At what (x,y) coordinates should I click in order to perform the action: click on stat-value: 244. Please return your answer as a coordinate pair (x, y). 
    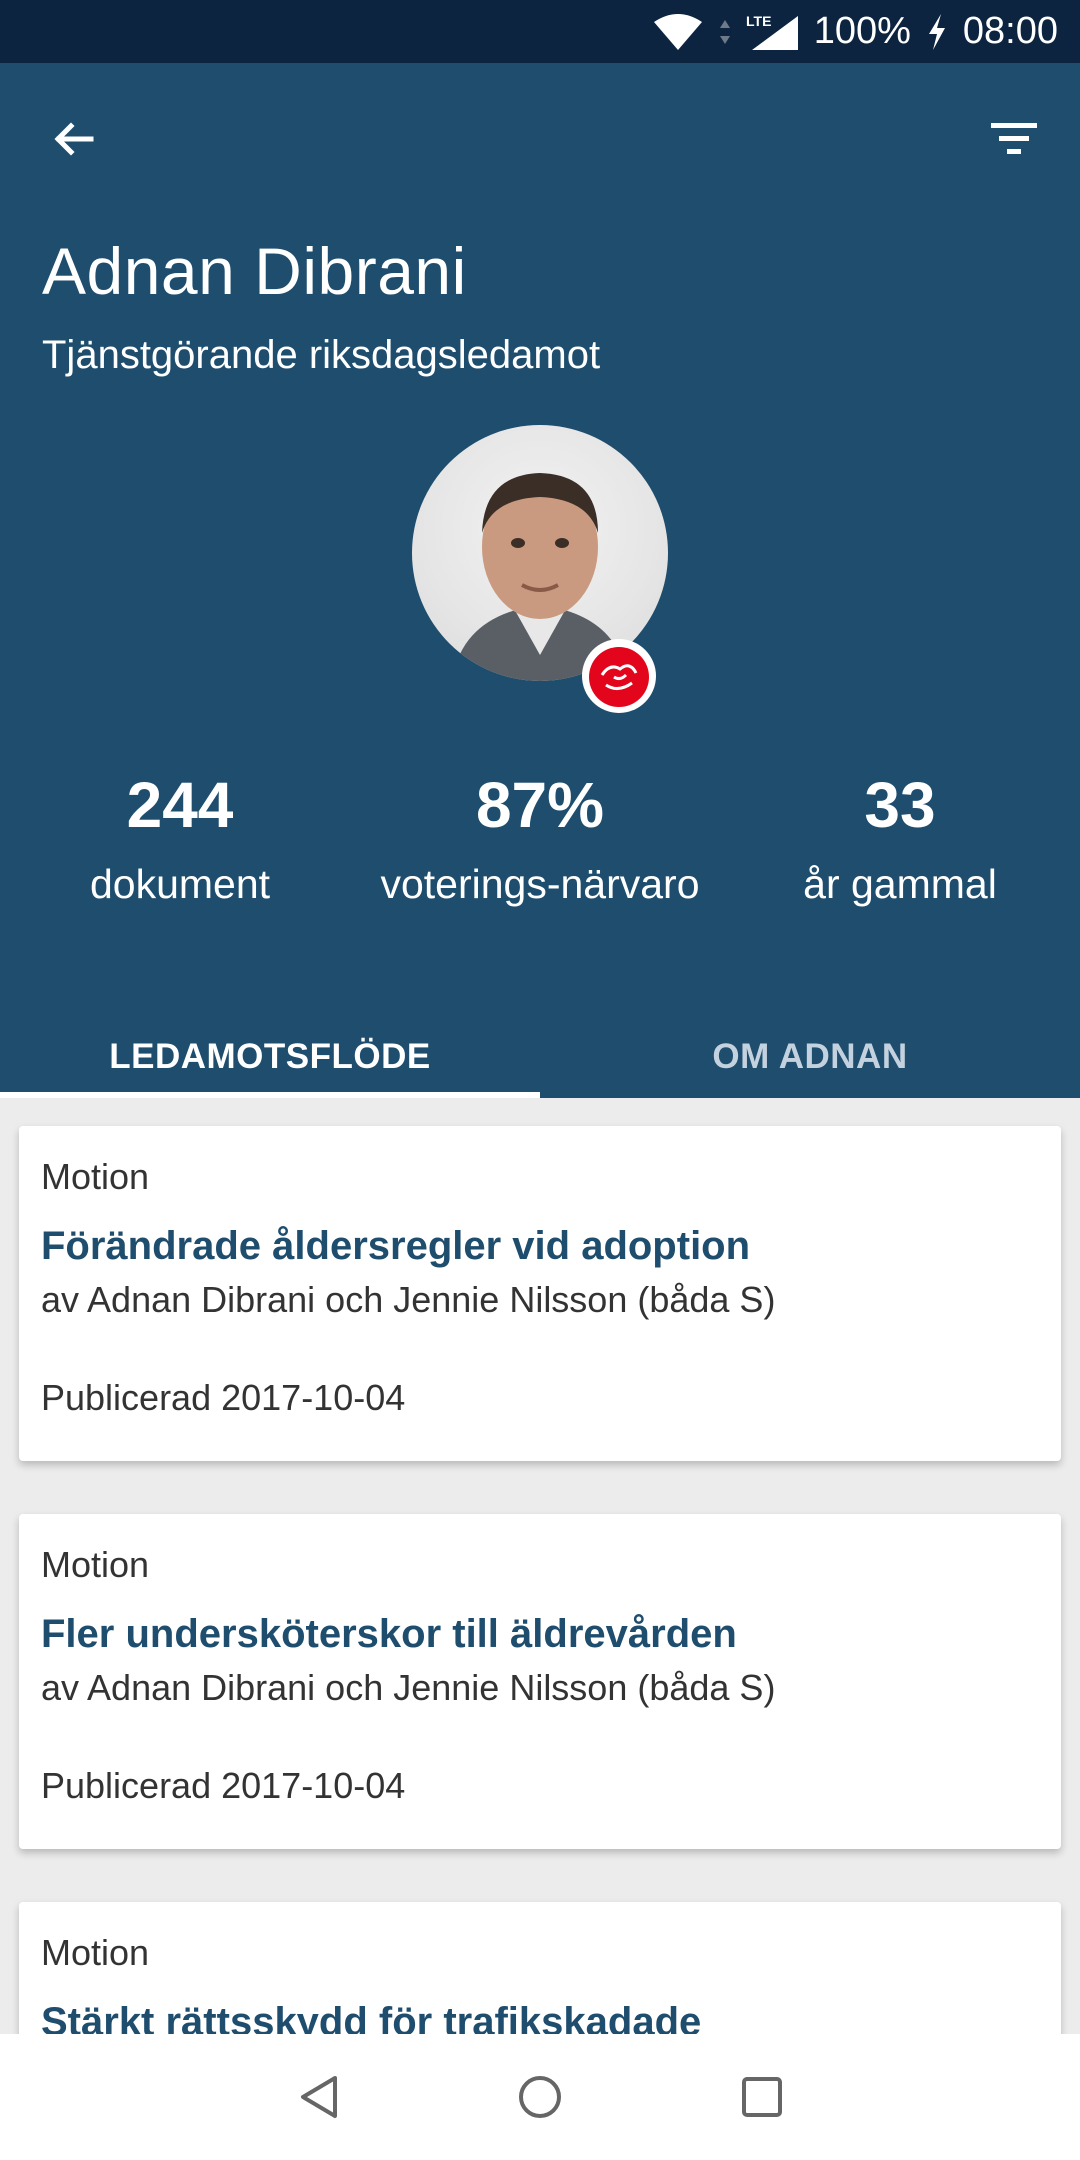
    Looking at the image, I should click on (180, 805).